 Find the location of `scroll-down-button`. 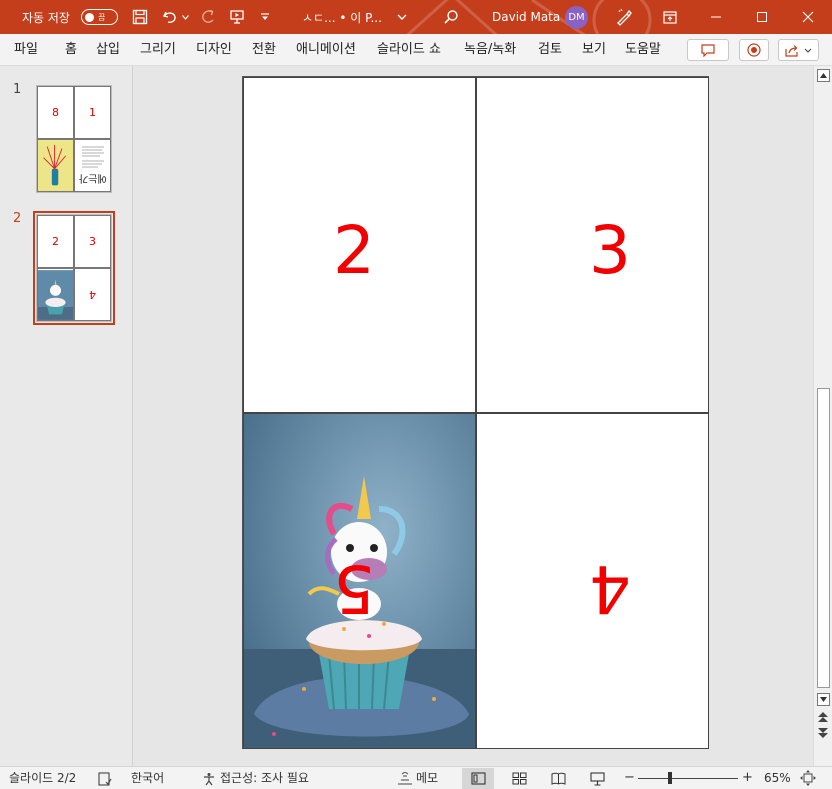

scroll-down-button is located at coordinates (823, 699).